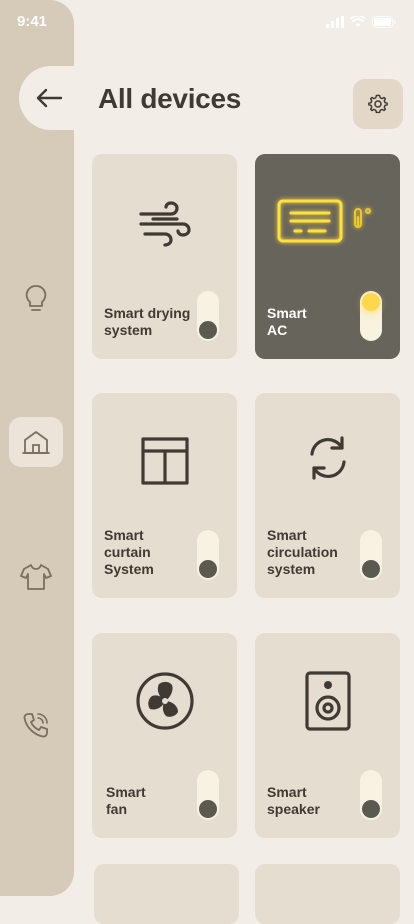  What do you see at coordinates (49, 98) in the screenshot?
I see `arrow-left-icon` at bounding box center [49, 98].